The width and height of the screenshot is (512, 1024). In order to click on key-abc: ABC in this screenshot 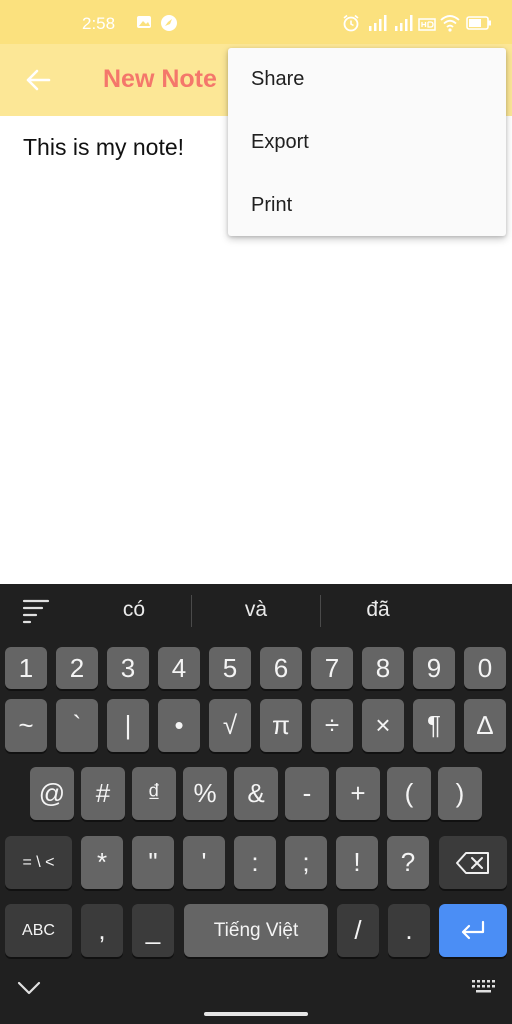, I will do `click(38, 930)`.